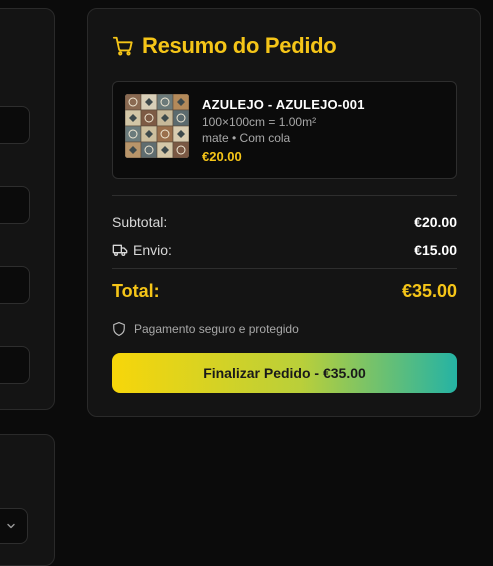  I want to click on subtotal-value: €20.00, so click(435, 222).